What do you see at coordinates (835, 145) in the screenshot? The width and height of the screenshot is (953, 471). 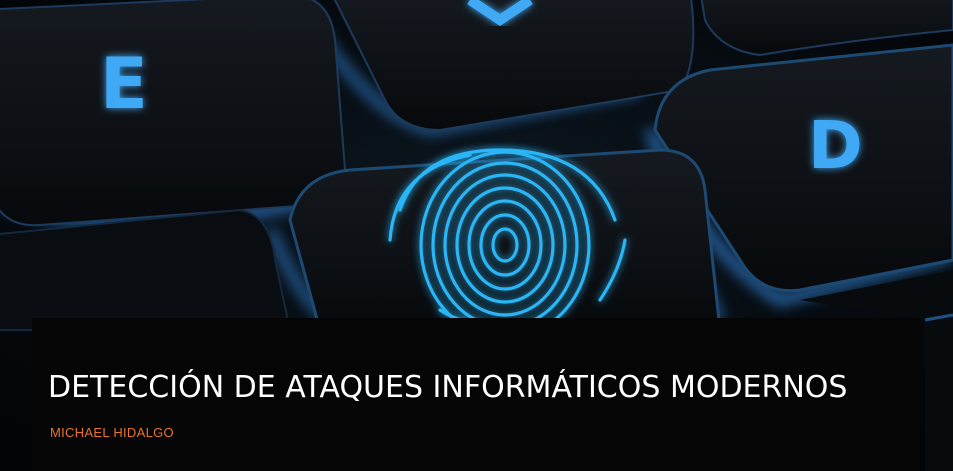 I see `svg-text: D` at bounding box center [835, 145].